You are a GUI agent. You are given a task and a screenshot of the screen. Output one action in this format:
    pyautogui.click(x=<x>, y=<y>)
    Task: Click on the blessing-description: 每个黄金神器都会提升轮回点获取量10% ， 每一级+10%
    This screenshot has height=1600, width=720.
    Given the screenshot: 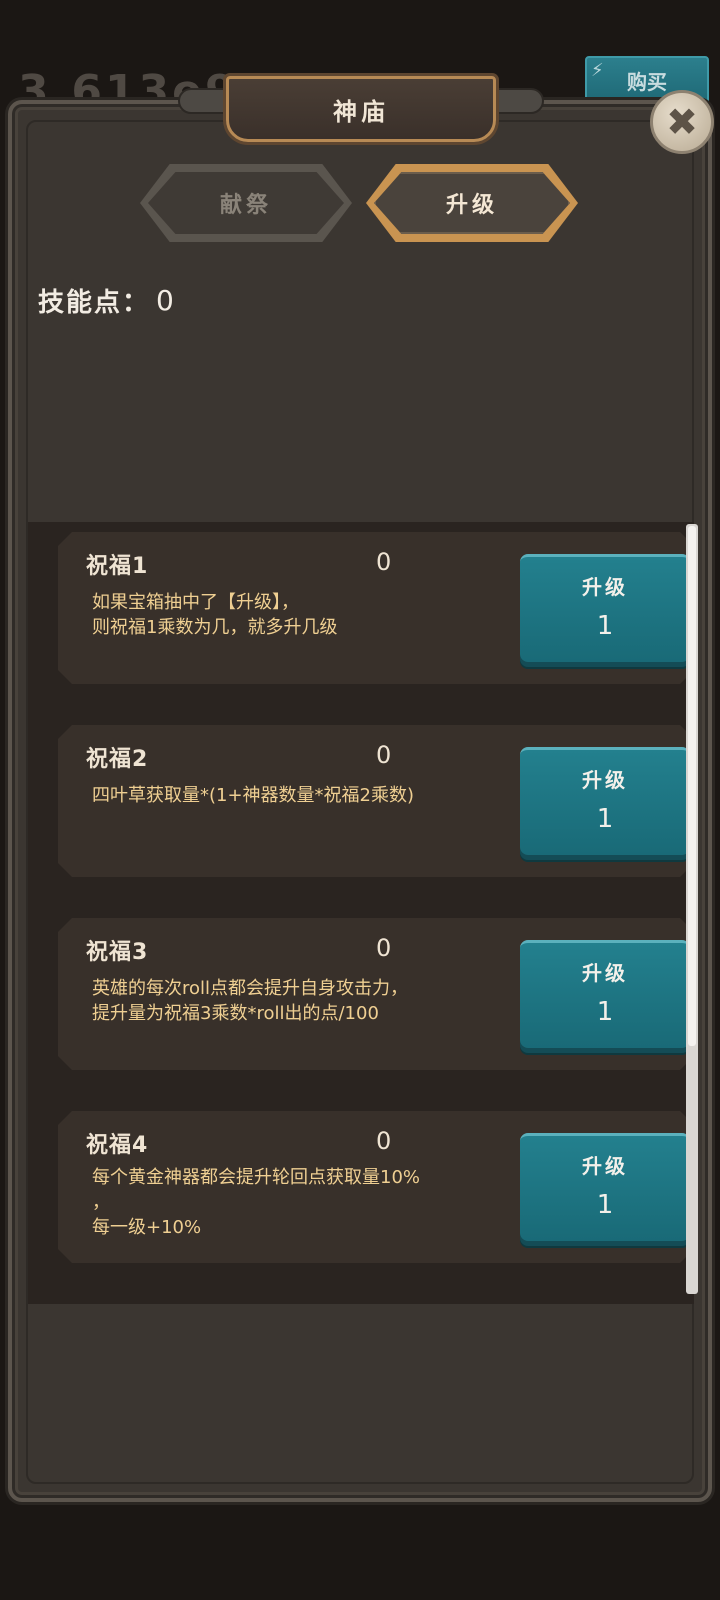 What is the action you would take?
    pyautogui.click(x=256, y=1202)
    